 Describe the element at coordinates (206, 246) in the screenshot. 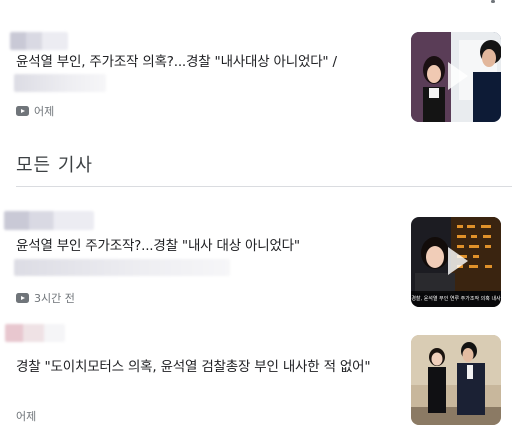

I see `article-headline: 윤석열 부인 주가조작?...경찰 "내사 대상 아니었다"` at that location.